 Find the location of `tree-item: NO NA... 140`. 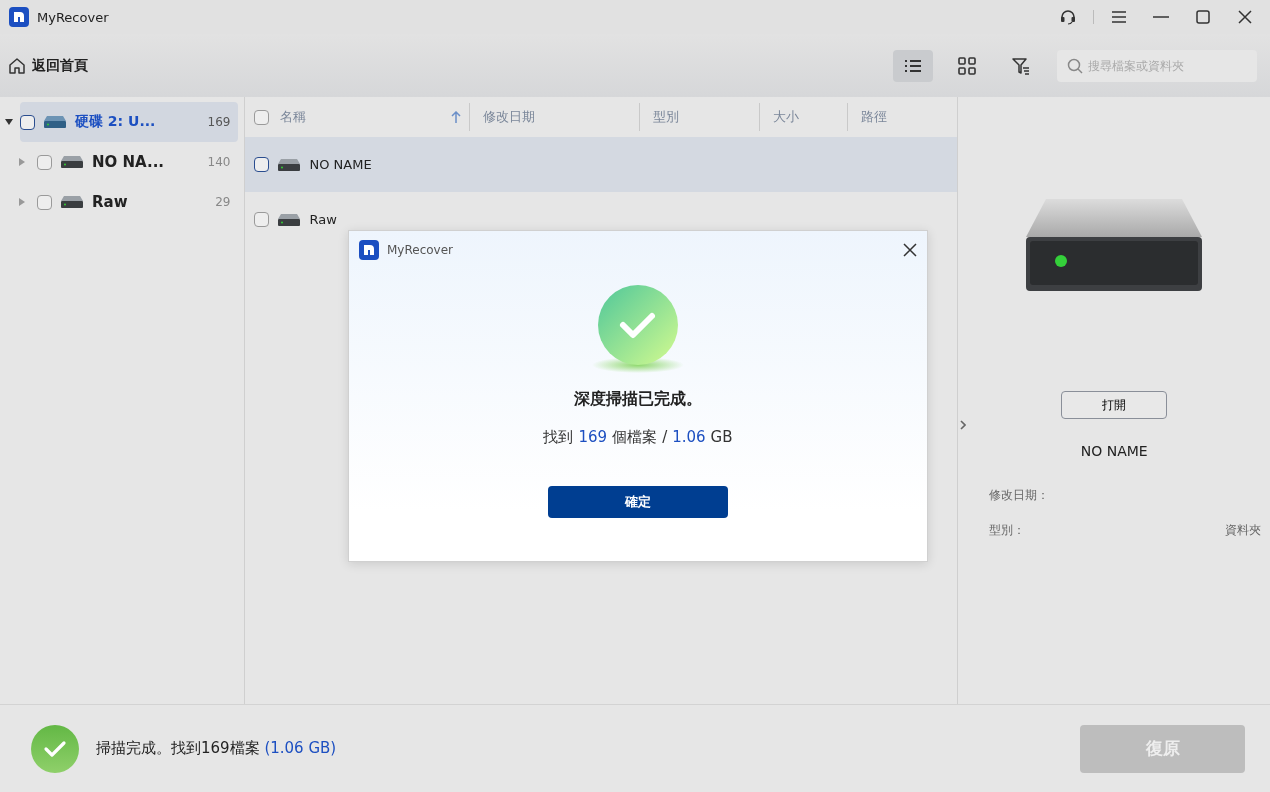

tree-item: NO NA... 140 is located at coordinates (138, 162).